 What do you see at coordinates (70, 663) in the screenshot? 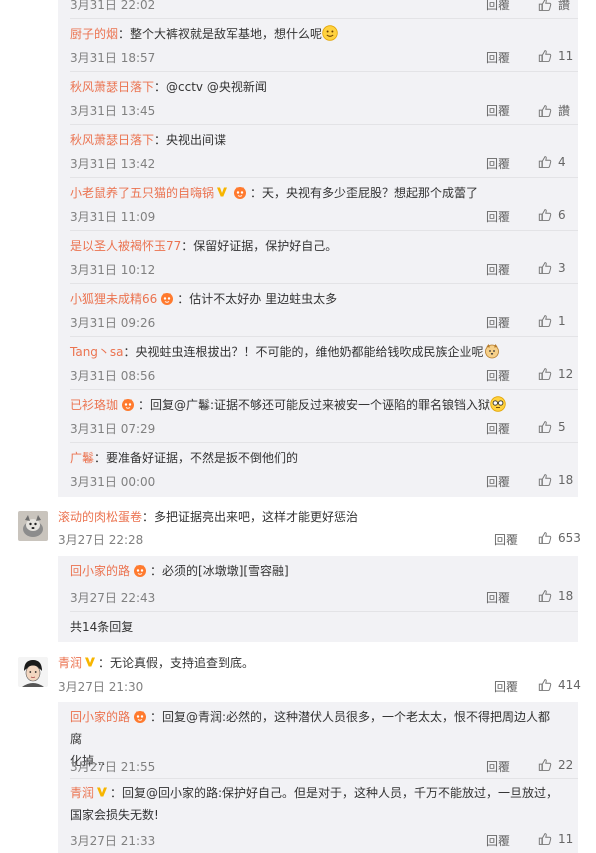
I see `comment-username: 青润` at bounding box center [70, 663].